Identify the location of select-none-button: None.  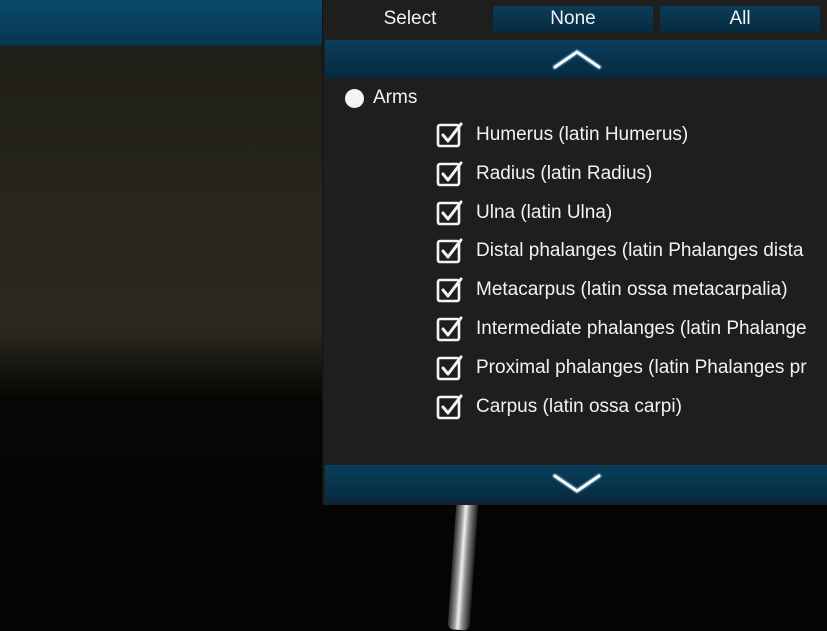
(573, 19).